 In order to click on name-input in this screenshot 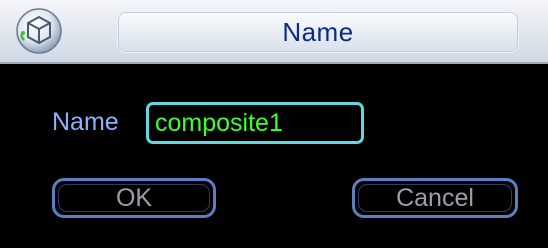, I will do `click(255, 123)`.